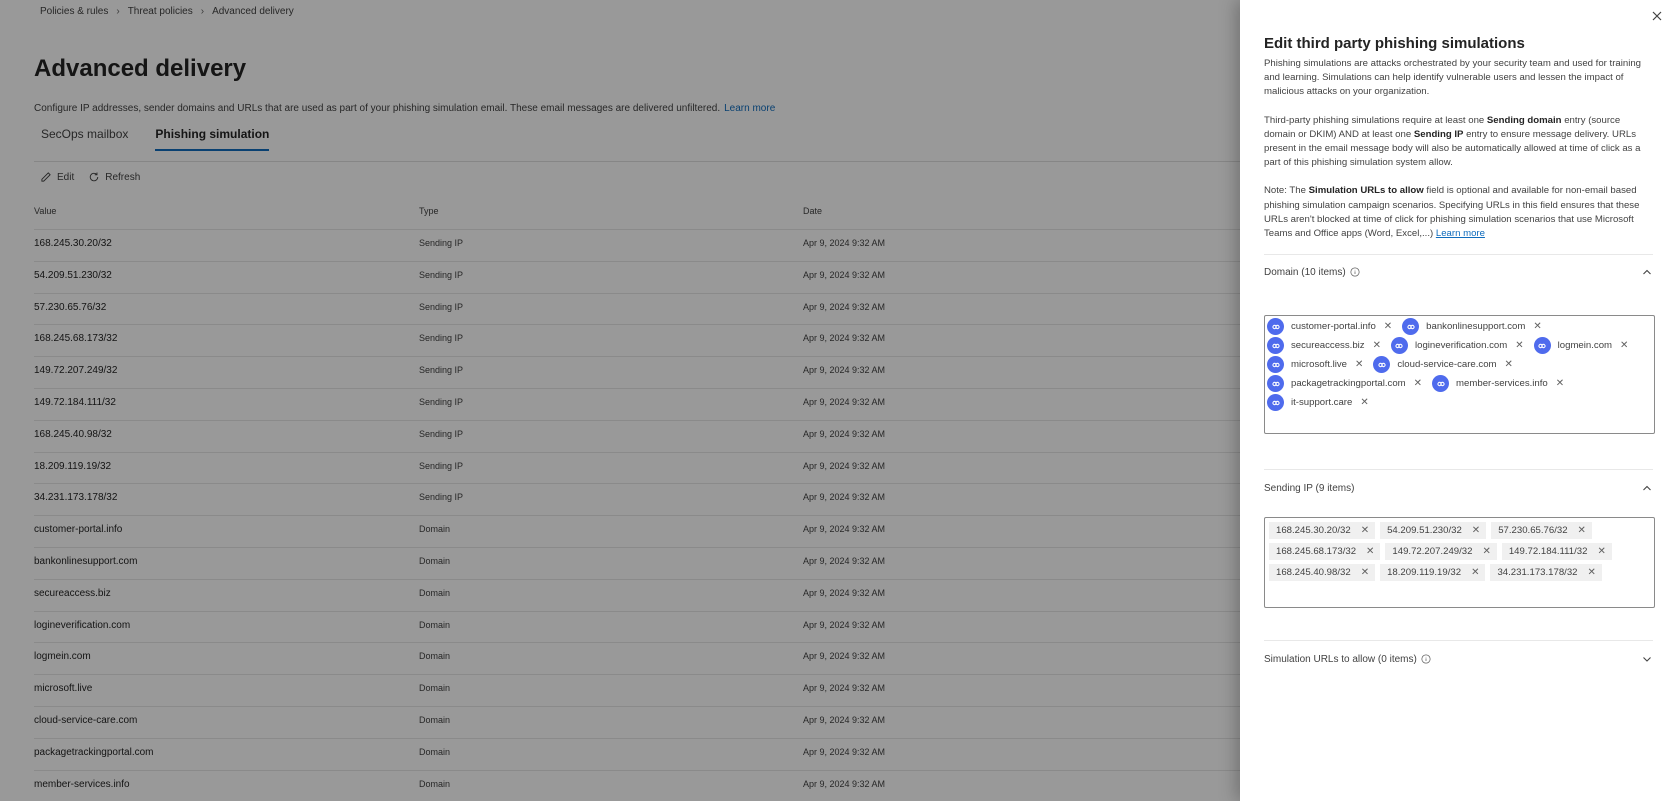  I want to click on sending-ip-pill-label: 54.209.51.230/32, so click(1424, 530).